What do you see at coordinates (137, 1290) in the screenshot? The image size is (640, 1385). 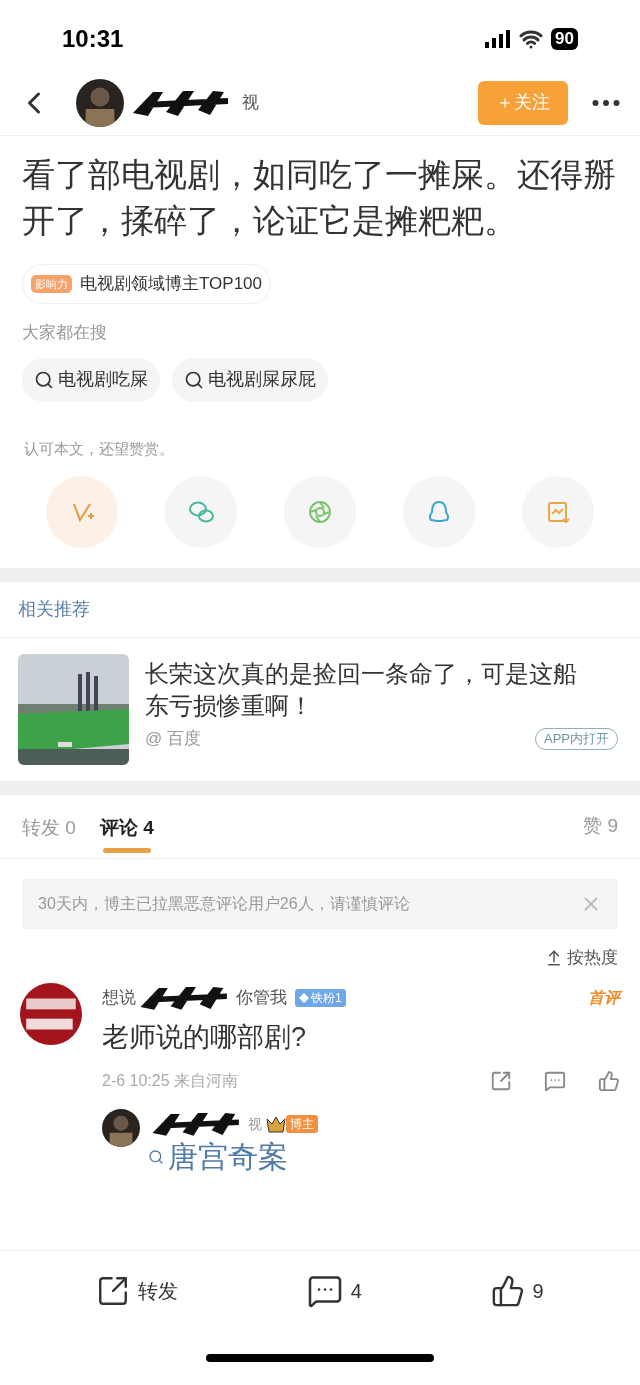 I see `bottom-action-button: 转发` at bounding box center [137, 1290].